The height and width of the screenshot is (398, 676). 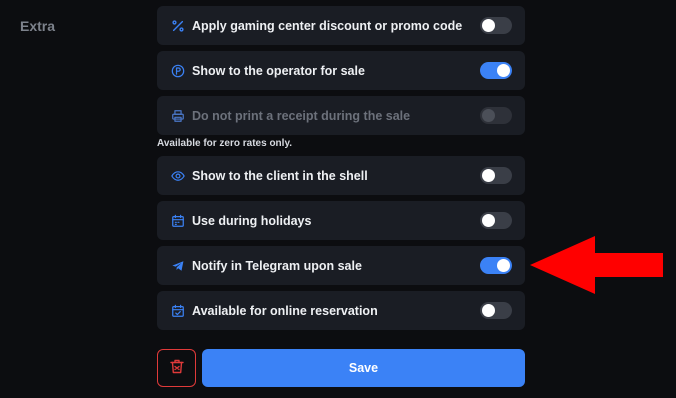 I want to click on setting-row-operator: Show to the operator for sale, so click(x=341, y=70).